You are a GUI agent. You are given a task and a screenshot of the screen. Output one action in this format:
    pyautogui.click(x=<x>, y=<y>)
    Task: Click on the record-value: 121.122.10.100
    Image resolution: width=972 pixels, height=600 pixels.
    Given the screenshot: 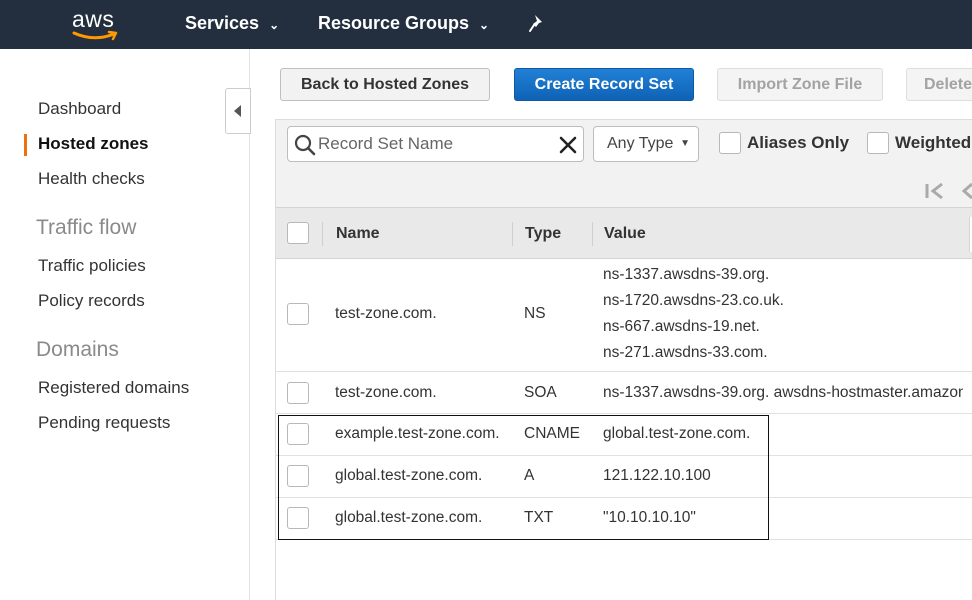 What is the action you would take?
    pyautogui.click(x=657, y=475)
    